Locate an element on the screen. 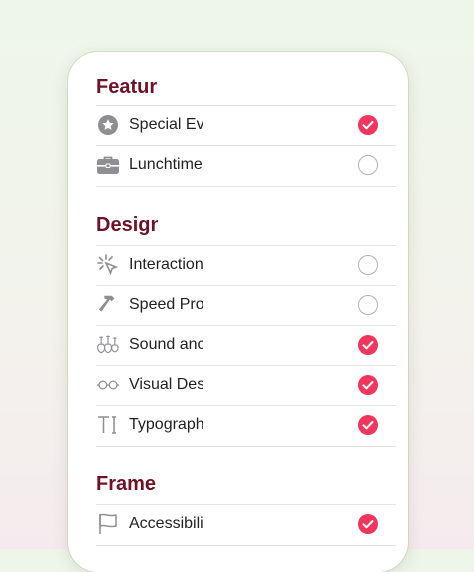 The image size is (474, 572). briefcase-icon is located at coordinates (108, 165).